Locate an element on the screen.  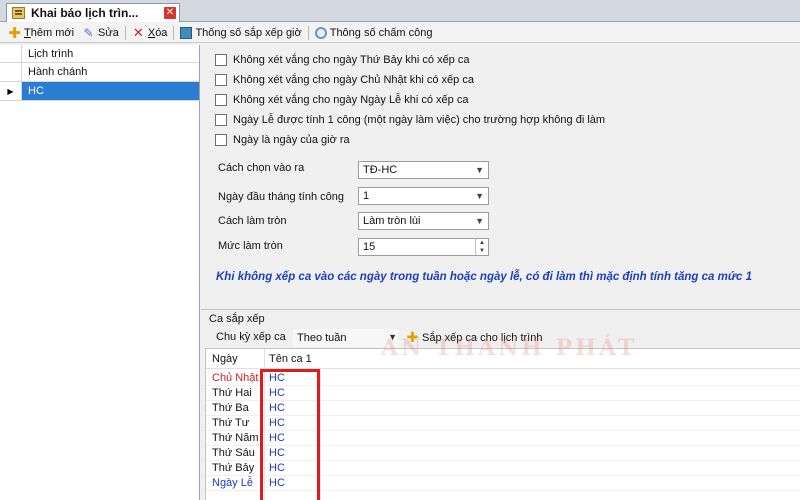
day-cell: Chủ Nhật is located at coordinates (235, 378).